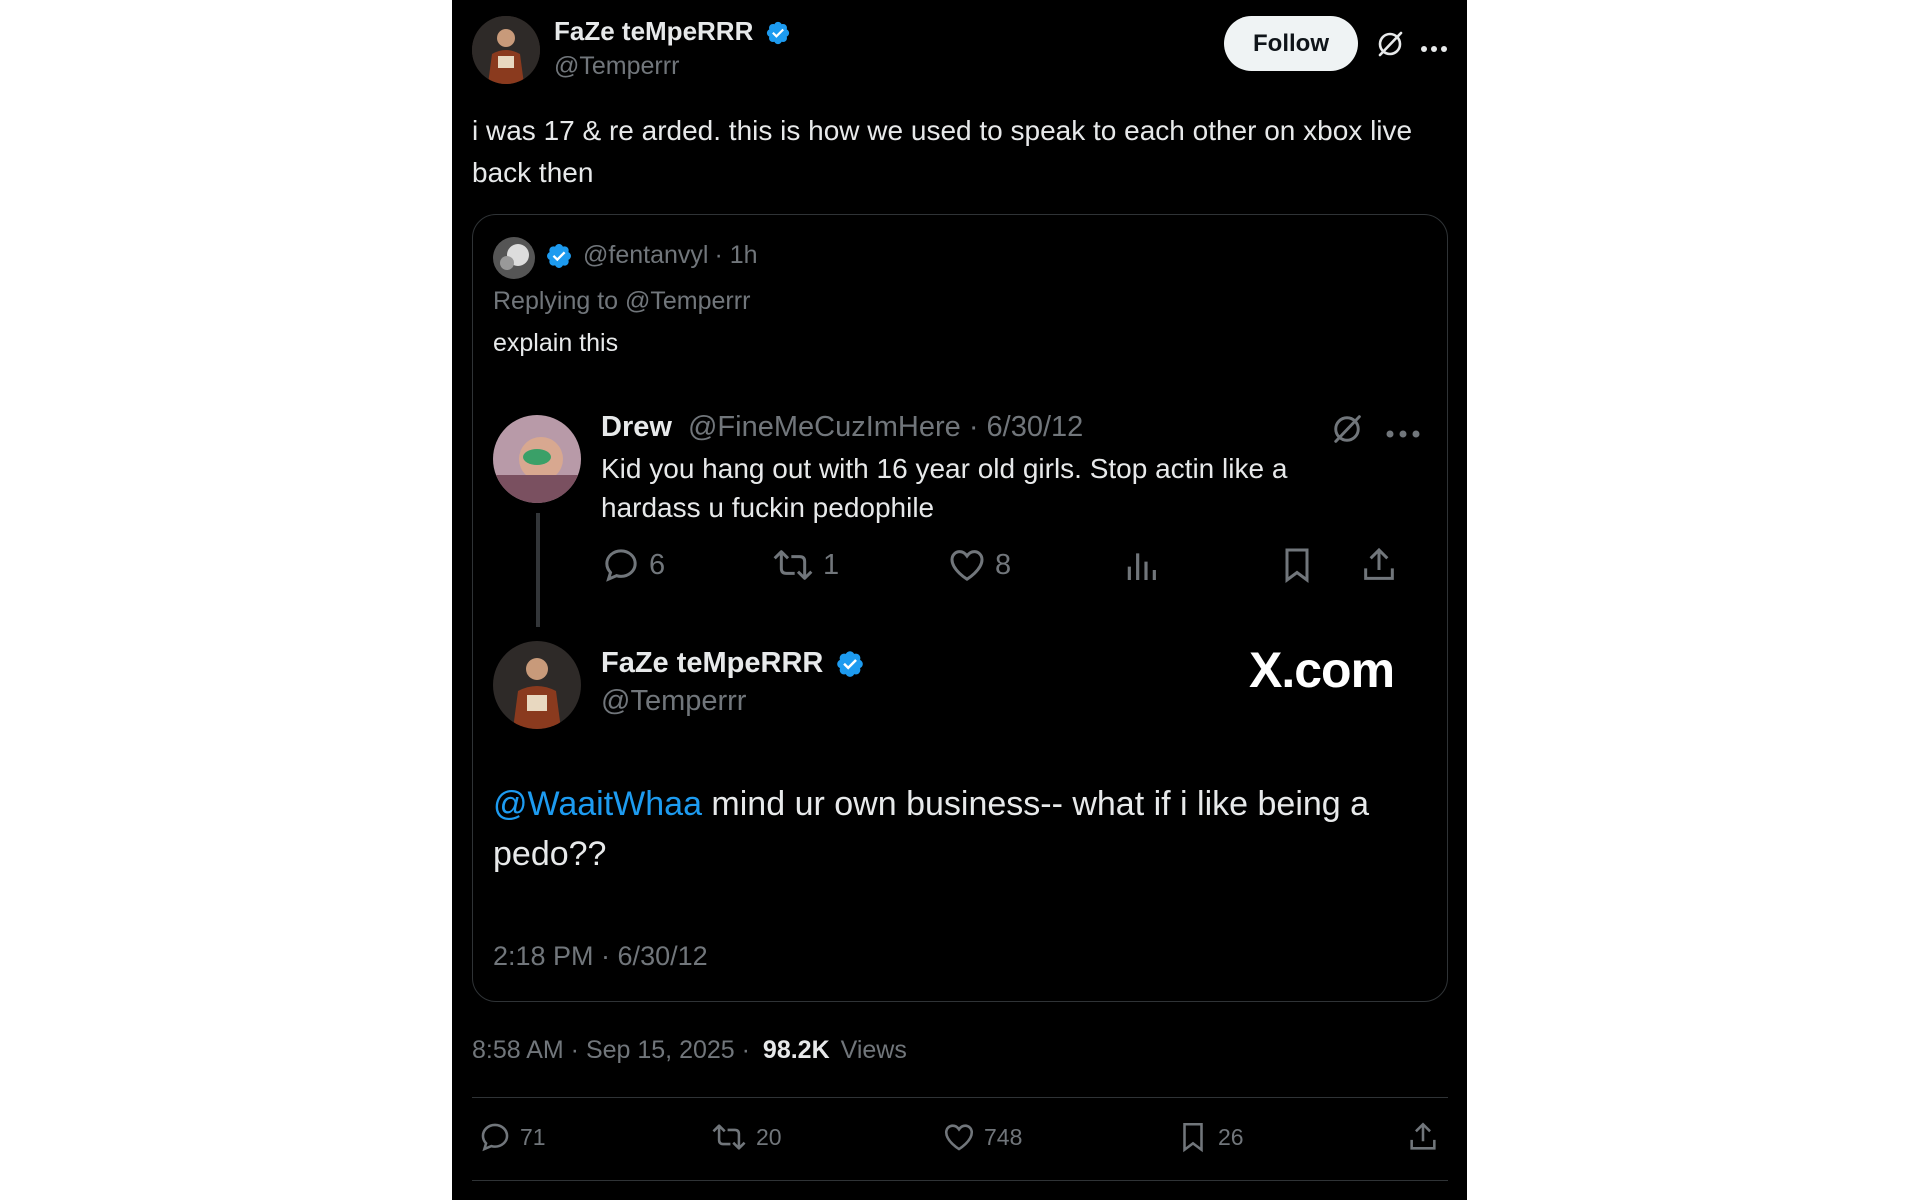  I want to click on like-count: 748, so click(1003, 1136).